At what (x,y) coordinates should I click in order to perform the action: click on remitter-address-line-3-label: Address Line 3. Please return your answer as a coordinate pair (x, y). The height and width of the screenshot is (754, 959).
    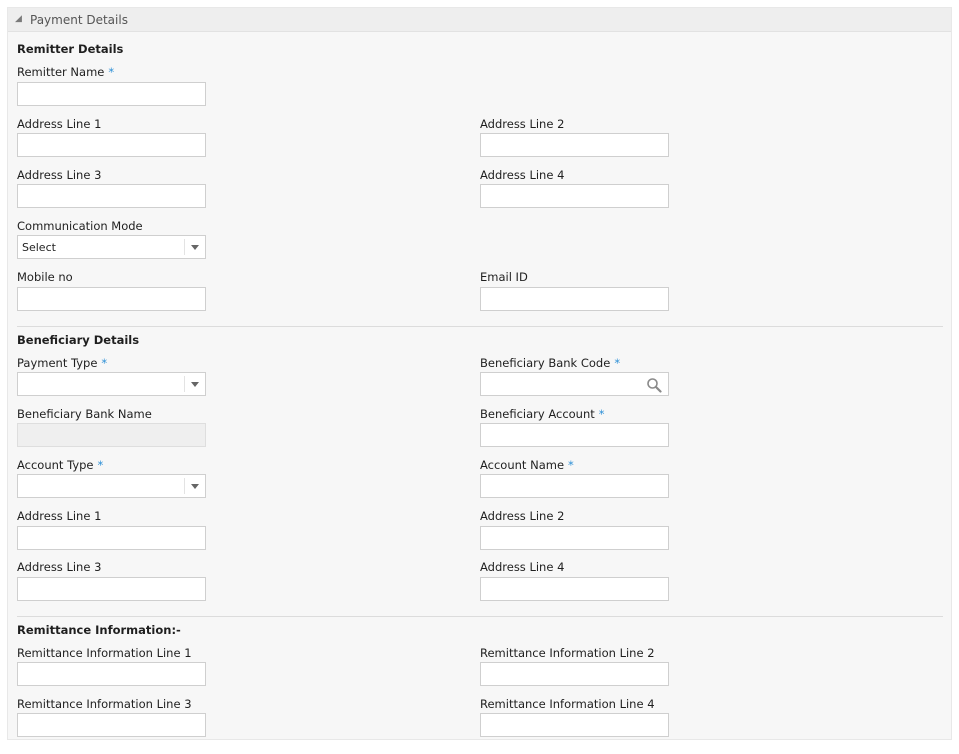
    Looking at the image, I should click on (59, 175).